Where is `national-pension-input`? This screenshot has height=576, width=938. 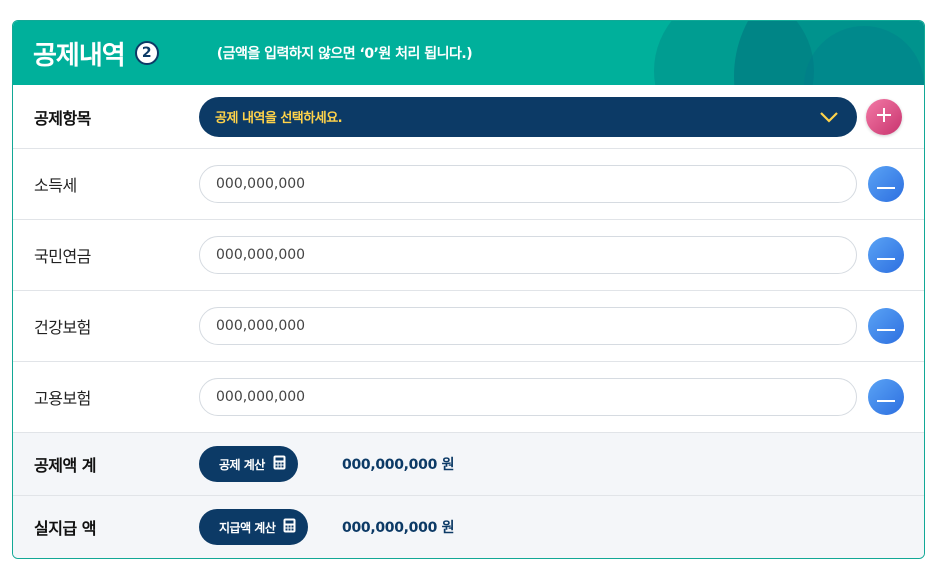 national-pension-input is located at coordinates (528, 255).